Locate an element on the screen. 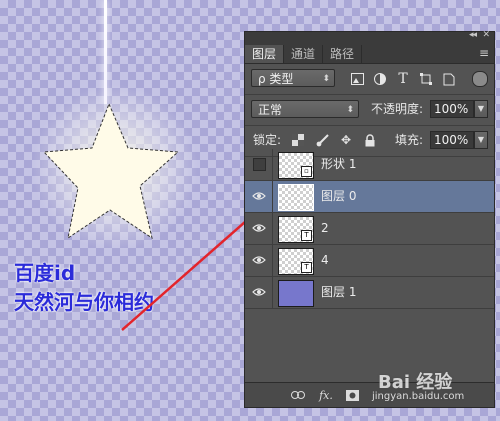 This screenshot has width=500, height=421. blend-mode-dropdown: 正常 ⬍ is located at coordinates (305, 109).